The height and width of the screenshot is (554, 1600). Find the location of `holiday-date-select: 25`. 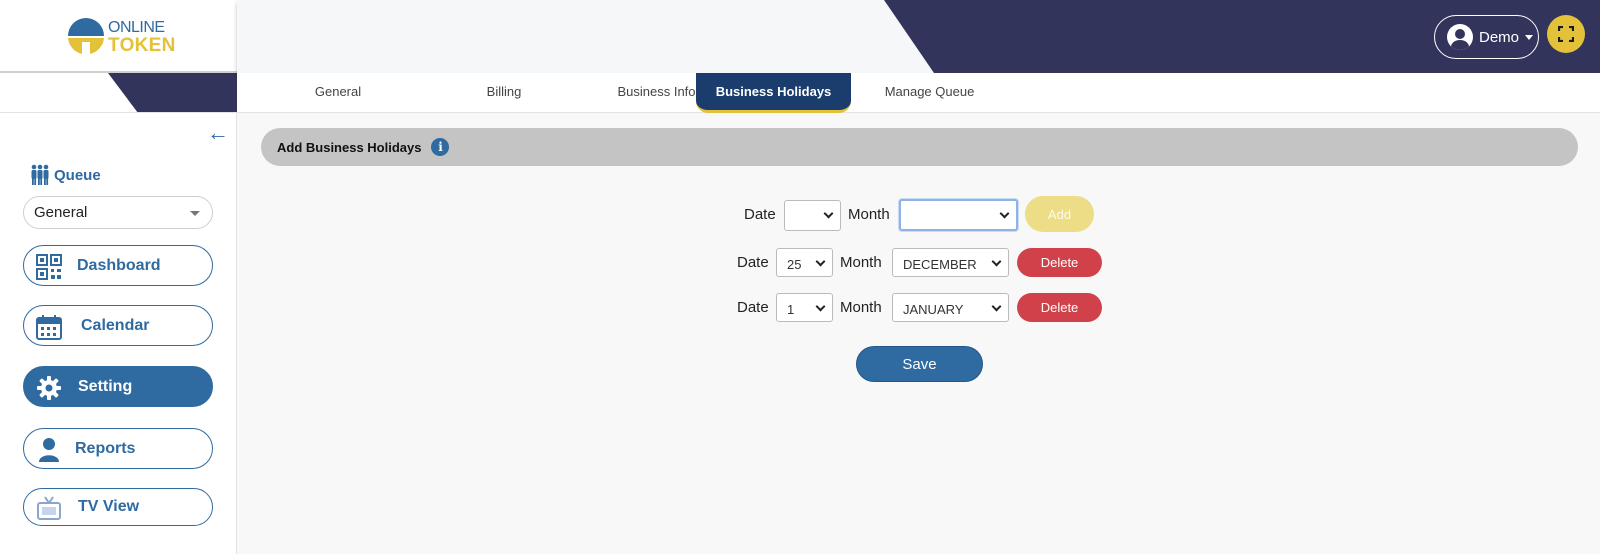

holiday-date-select: 25 is located at coordinates (804, 262).